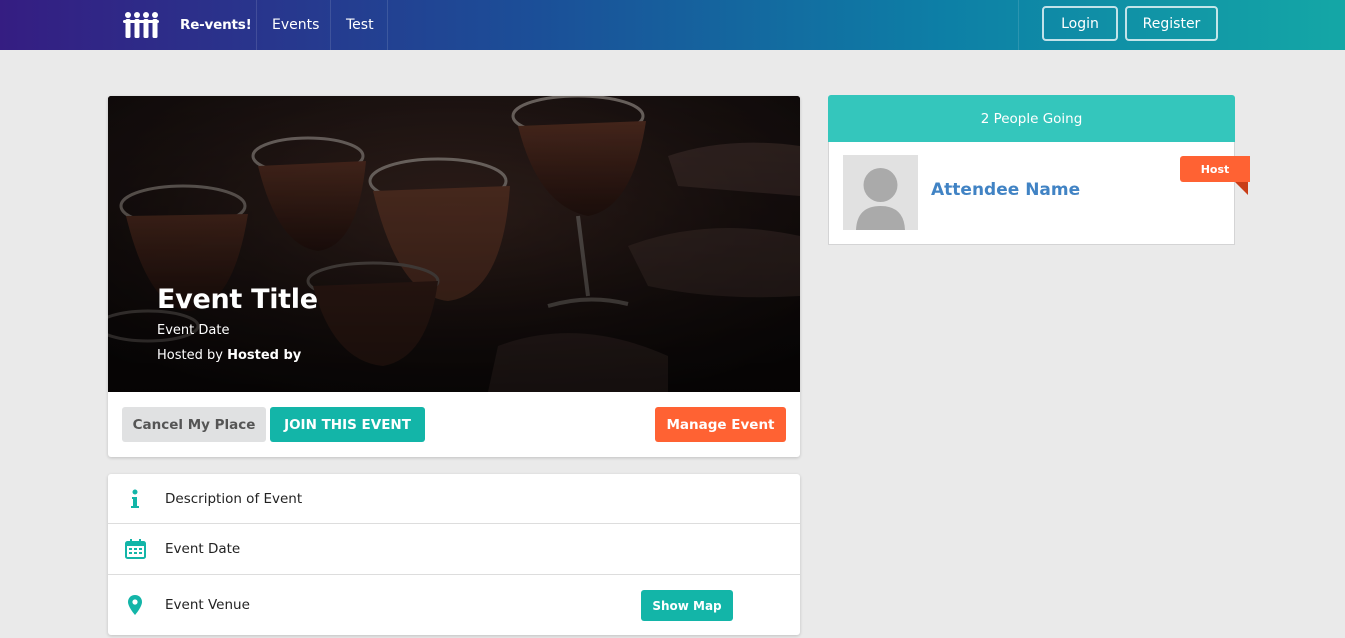  Describe the element at coordinates (193, 330) in the screenshot. I see `event-date: Event Date` at that location.